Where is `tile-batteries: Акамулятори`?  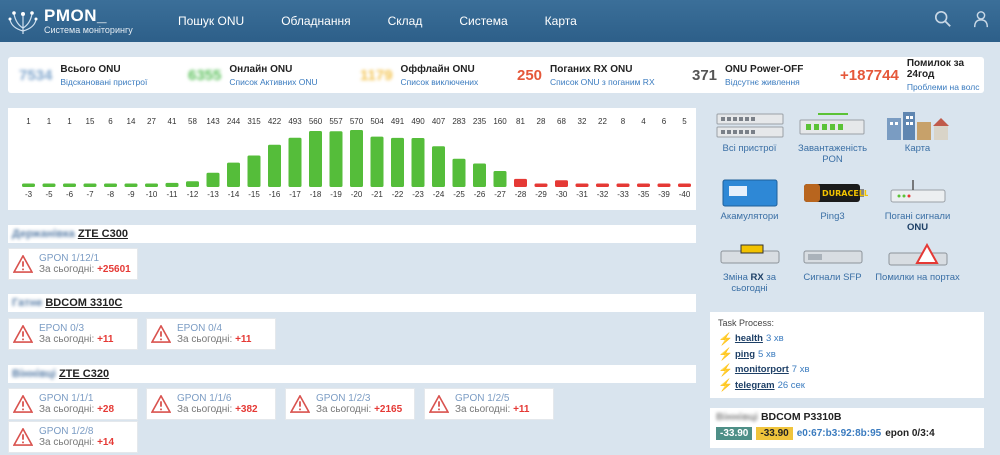 tile-batteries: Акамулятори is located at coordinates (749, 199).